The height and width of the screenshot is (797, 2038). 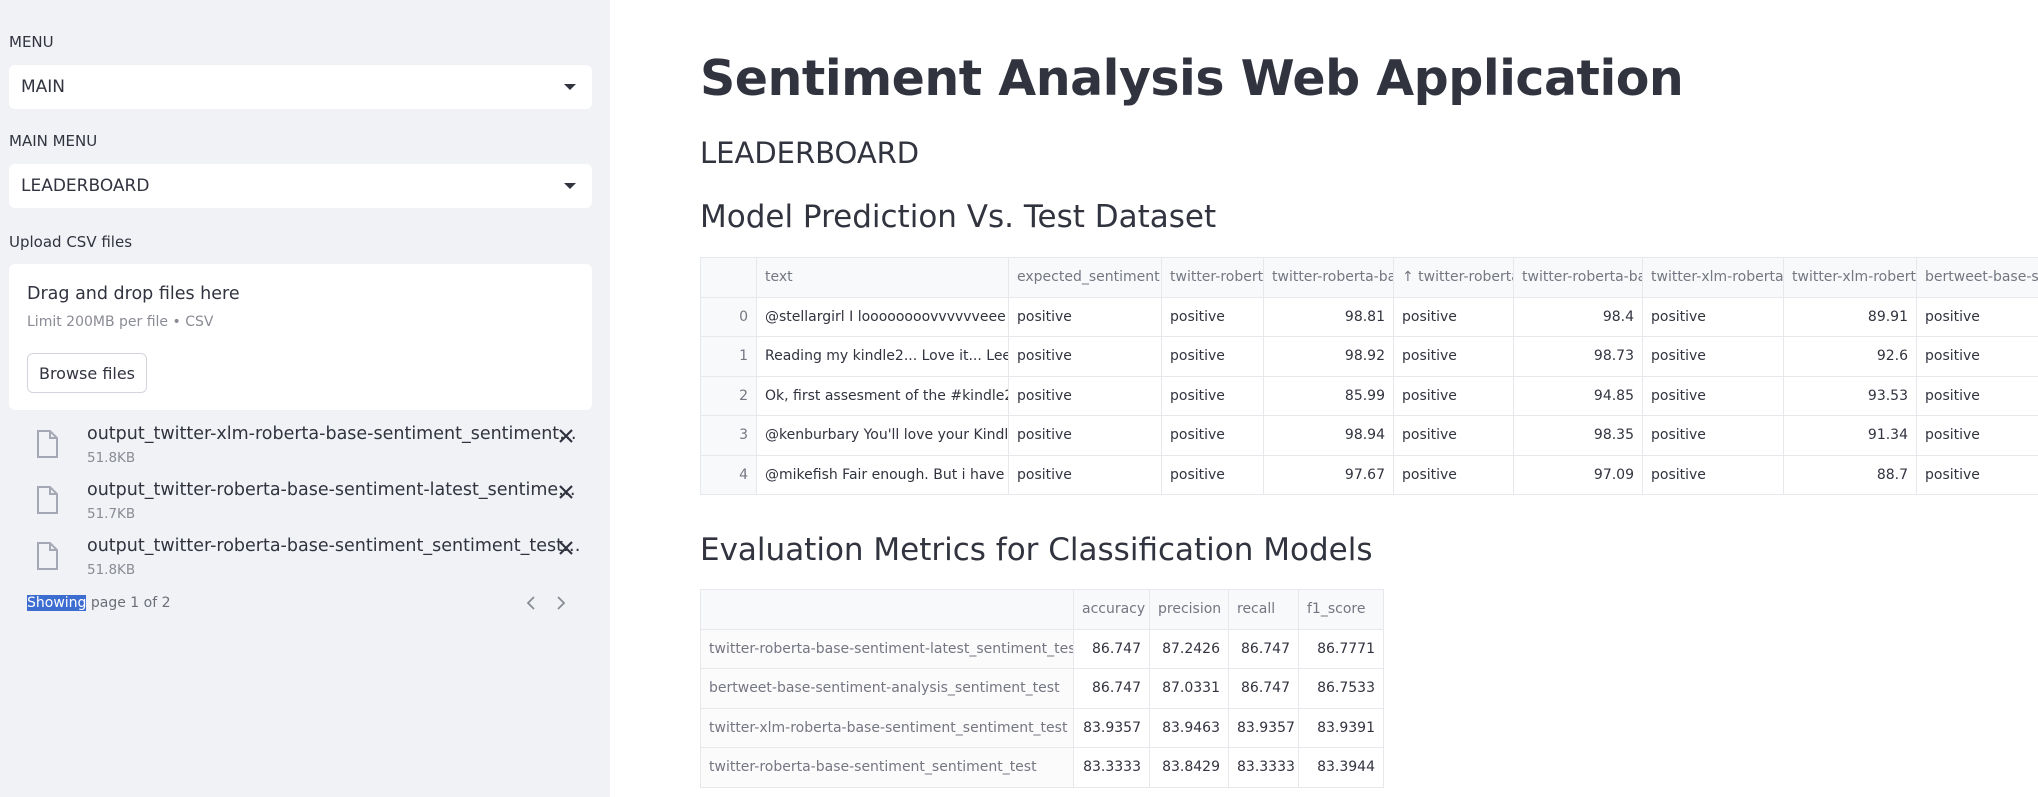 I want to click on table-cell: 83.8429, so click(x=1189, y=767).